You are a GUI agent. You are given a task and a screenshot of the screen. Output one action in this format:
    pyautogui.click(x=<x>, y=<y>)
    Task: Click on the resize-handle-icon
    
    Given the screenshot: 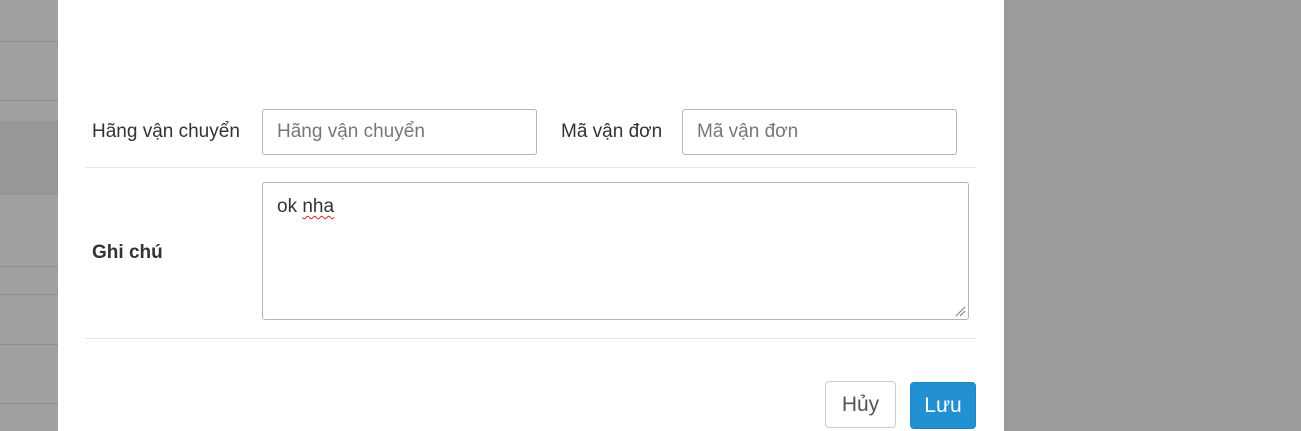 What is the action you would take?
    pyautogui.click(x=960, y=311)
    